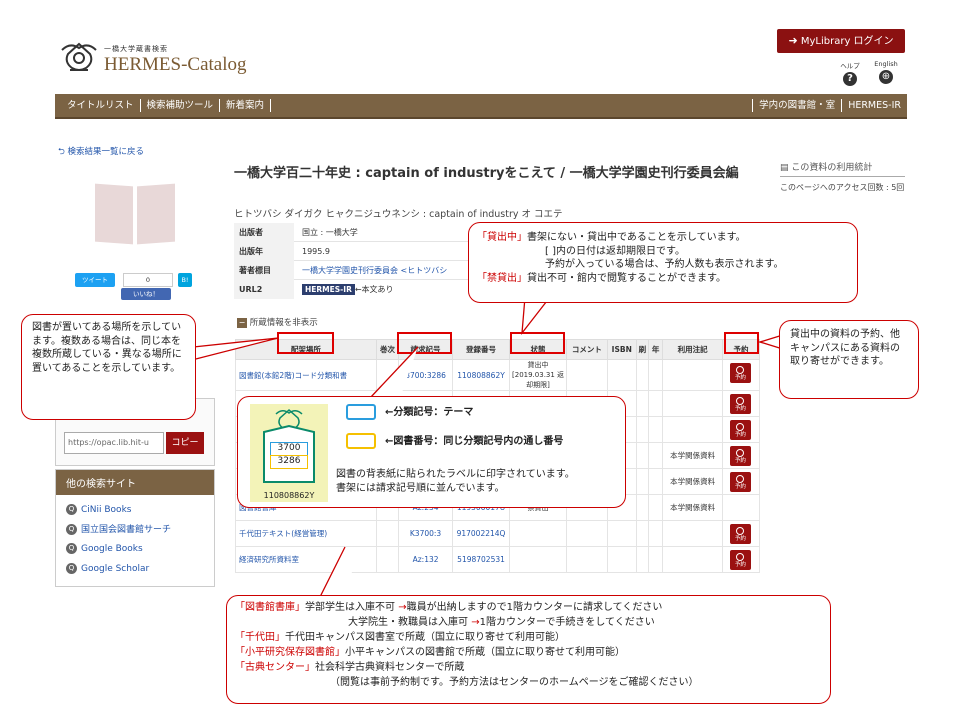  Describe the element at coordinates (246, 105) in the screenshot. I see `nav-new-arrivals: 新着案内` at that location.